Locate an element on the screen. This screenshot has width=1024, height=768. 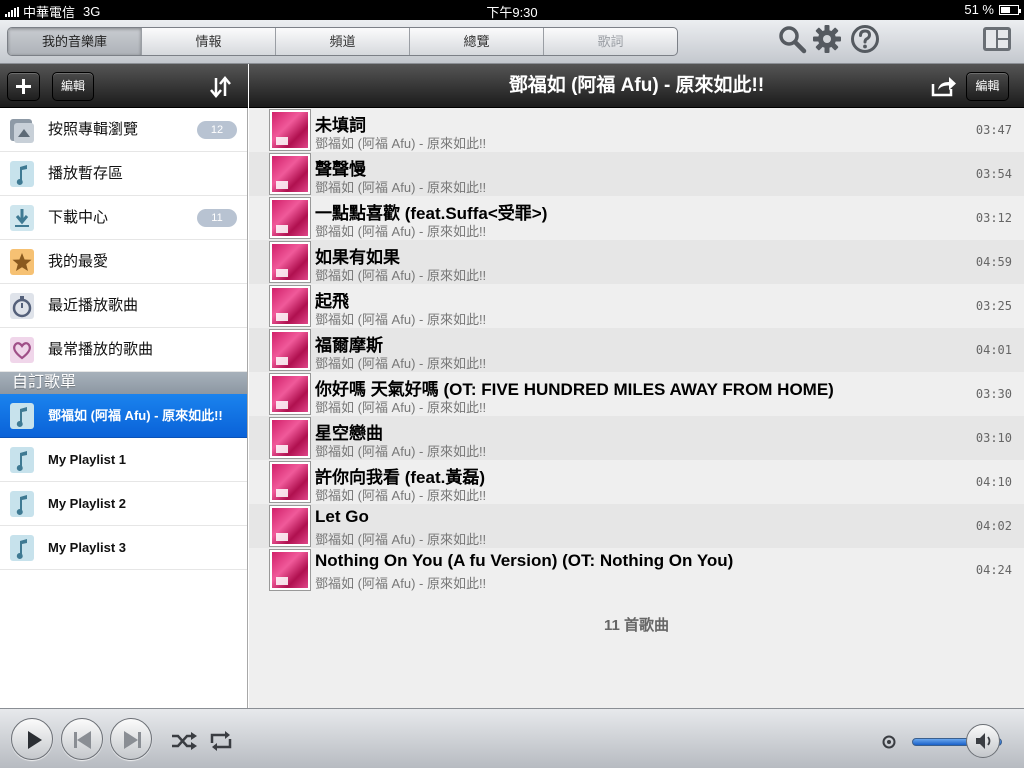
song-duration: 04:01 is located at coordinates (993, 350).